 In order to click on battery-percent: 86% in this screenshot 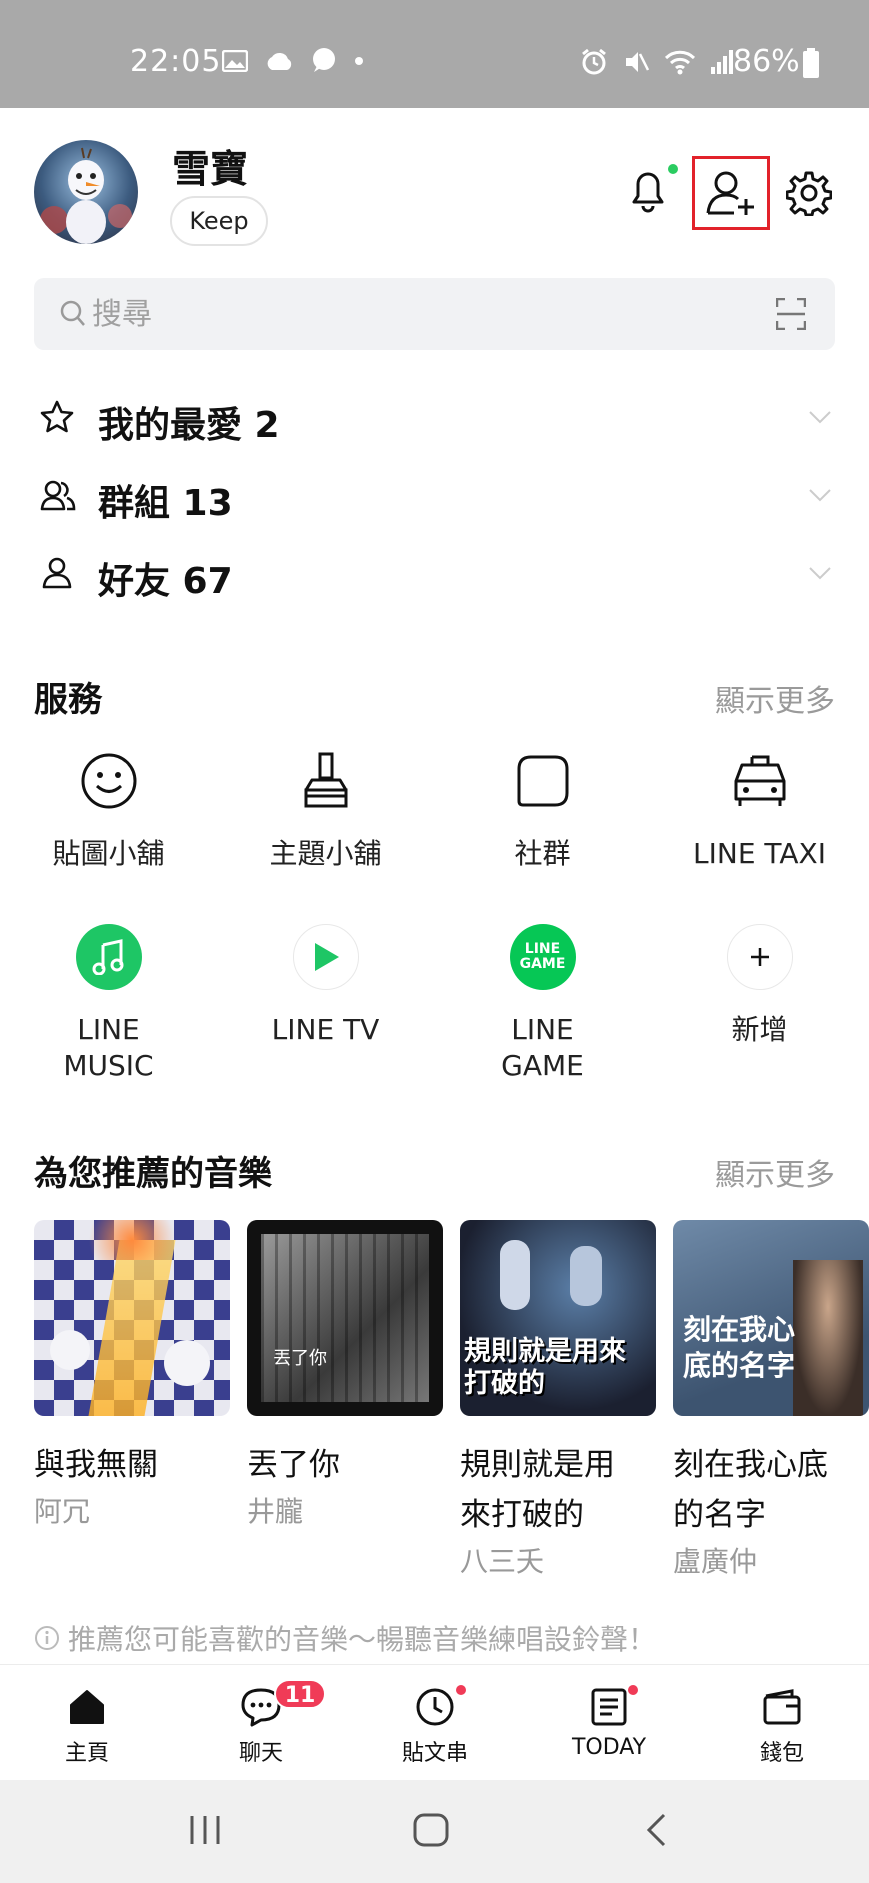, I will do `click(766, 61)`.